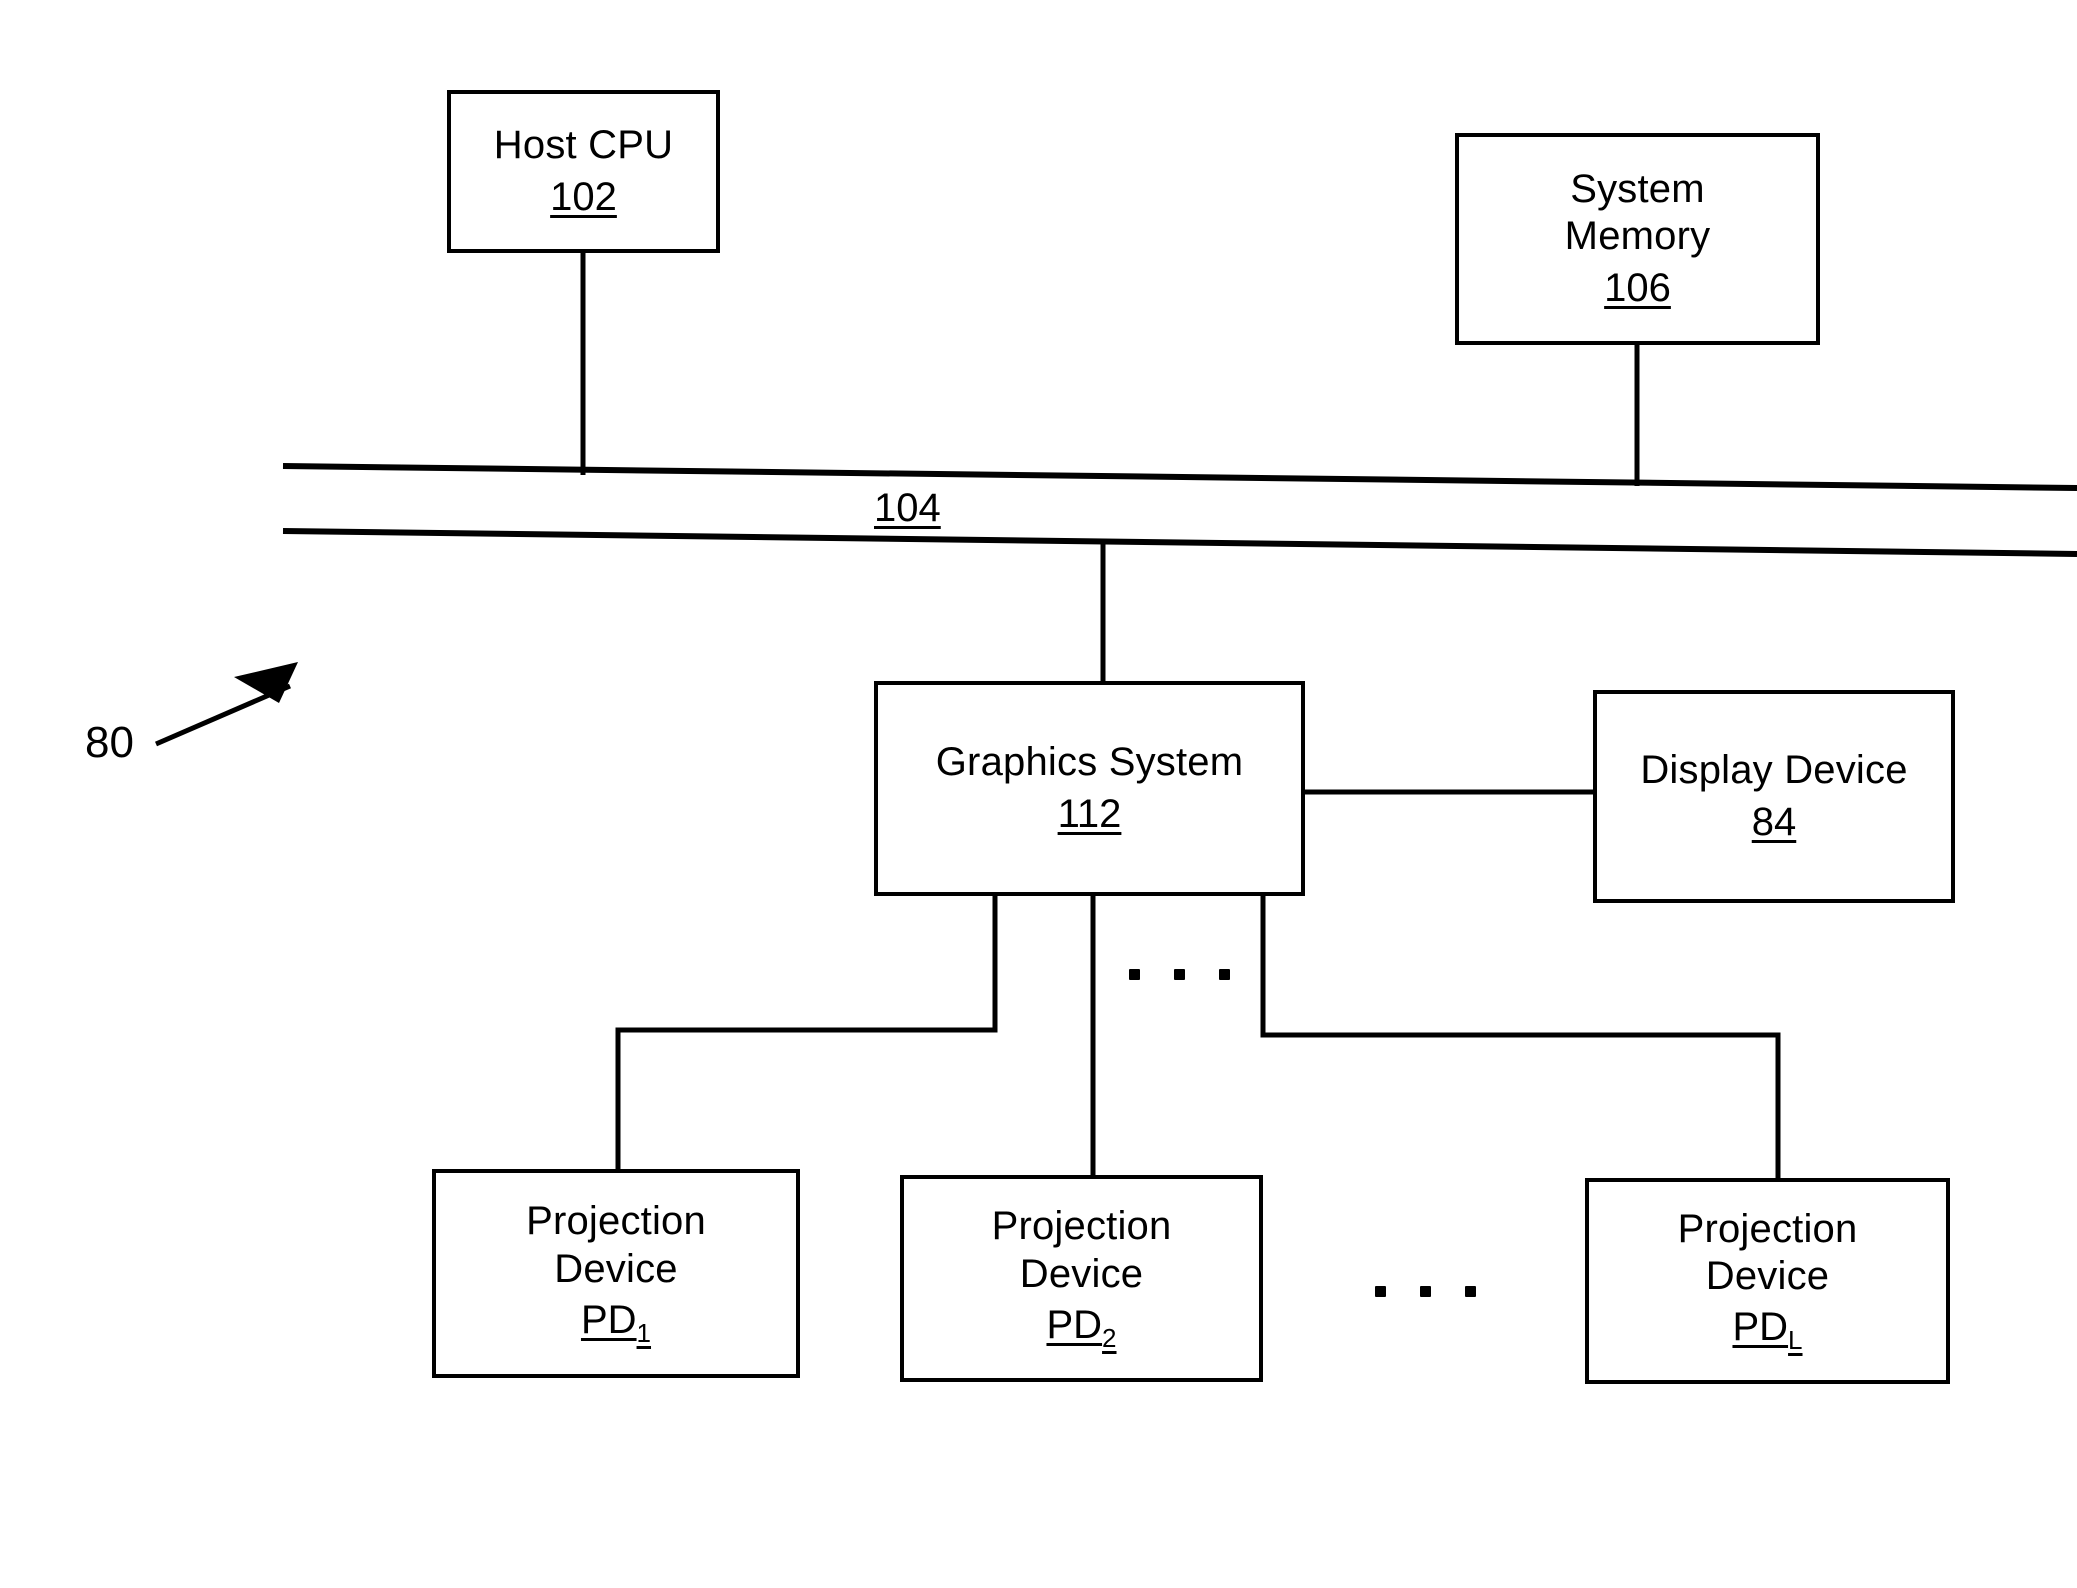 The height and width of the screenshot is (1588, 2077). Describe the element at coordinates (1795, 1340) in the screenshot. I see `node-projection-device-l-reference-subscript: L` at that location.